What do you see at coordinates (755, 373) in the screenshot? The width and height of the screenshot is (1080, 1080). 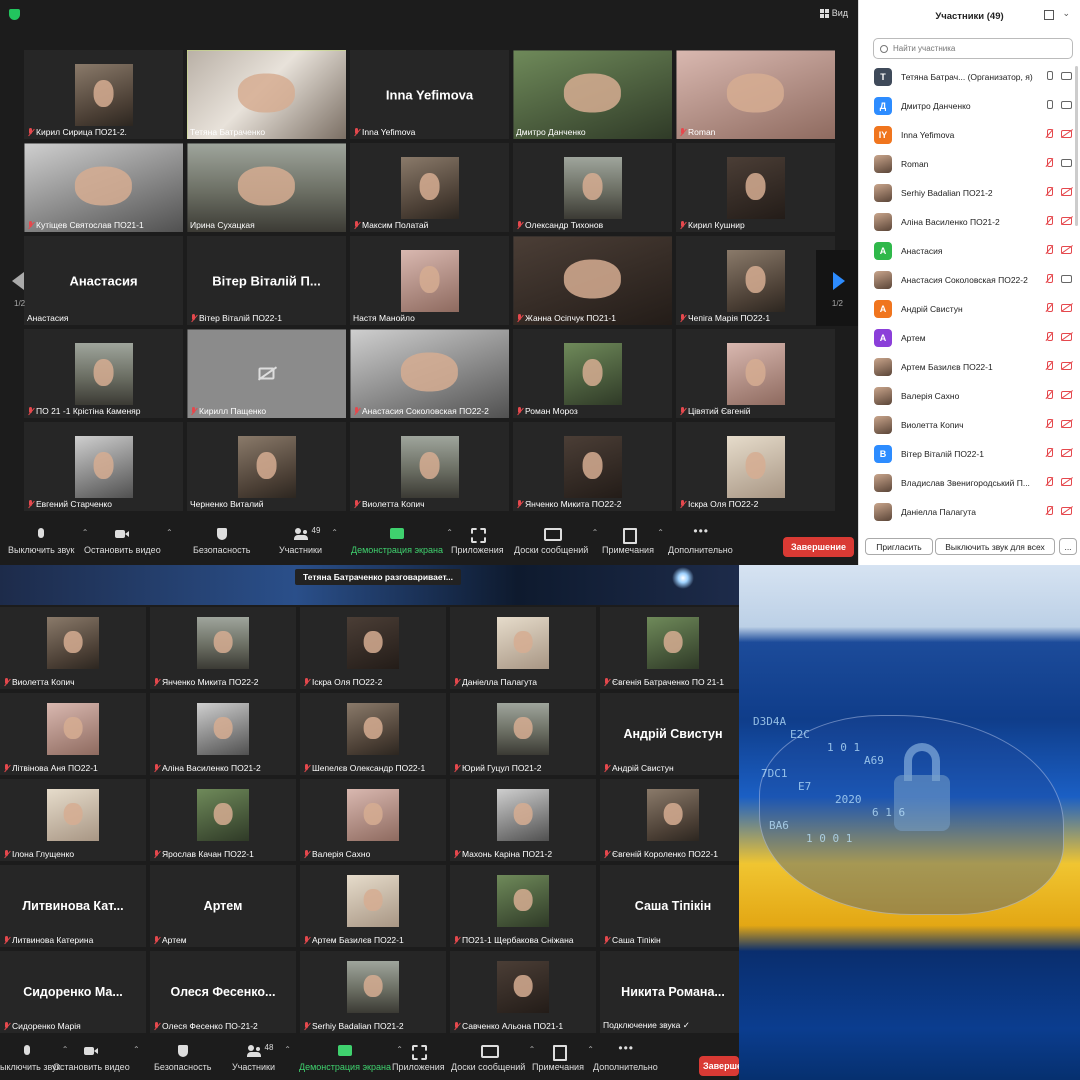 I see `video-tile: Цівятий Євгеній` at bounding box center [755, 373].